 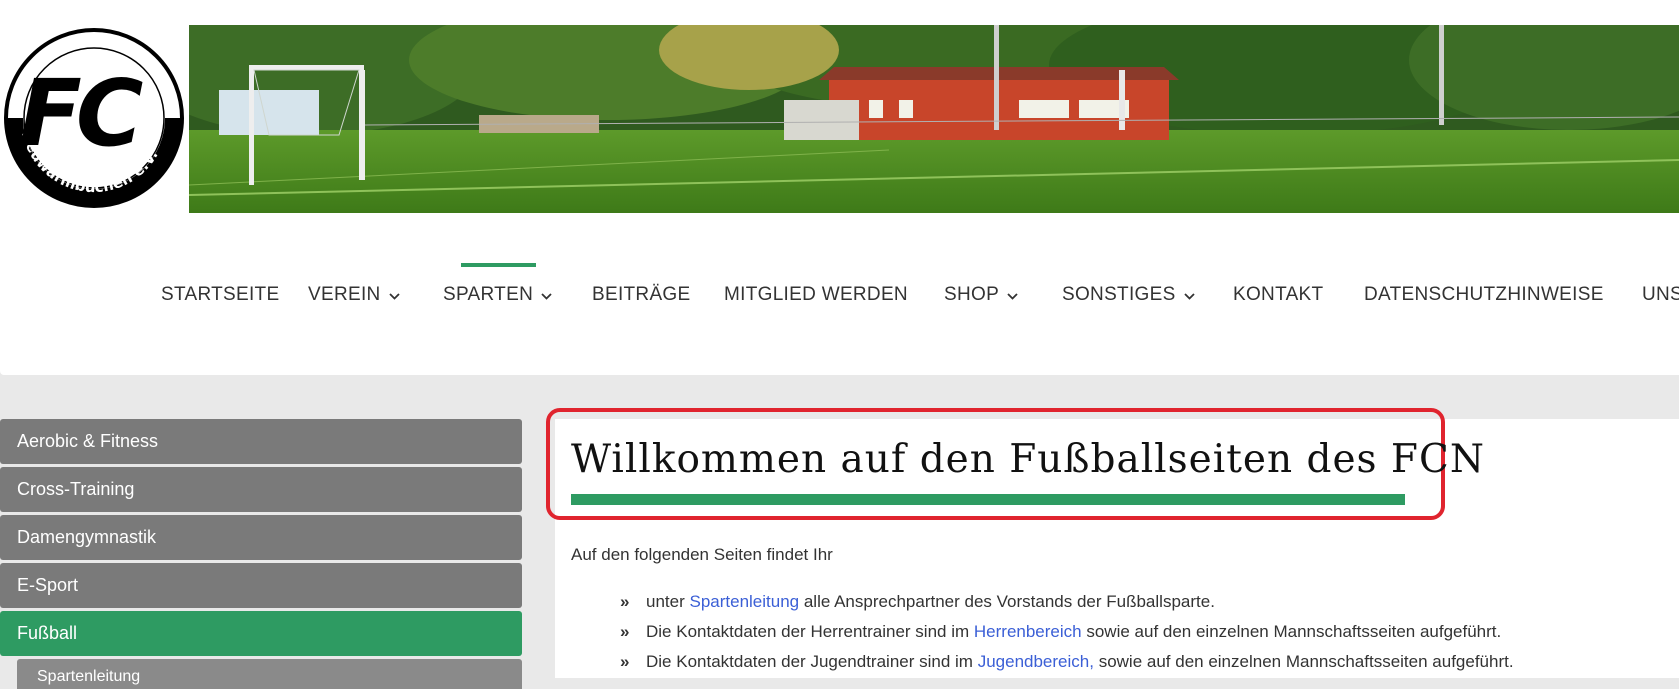 I want to click on nav-active-indicator, so click(x=498, y=265).